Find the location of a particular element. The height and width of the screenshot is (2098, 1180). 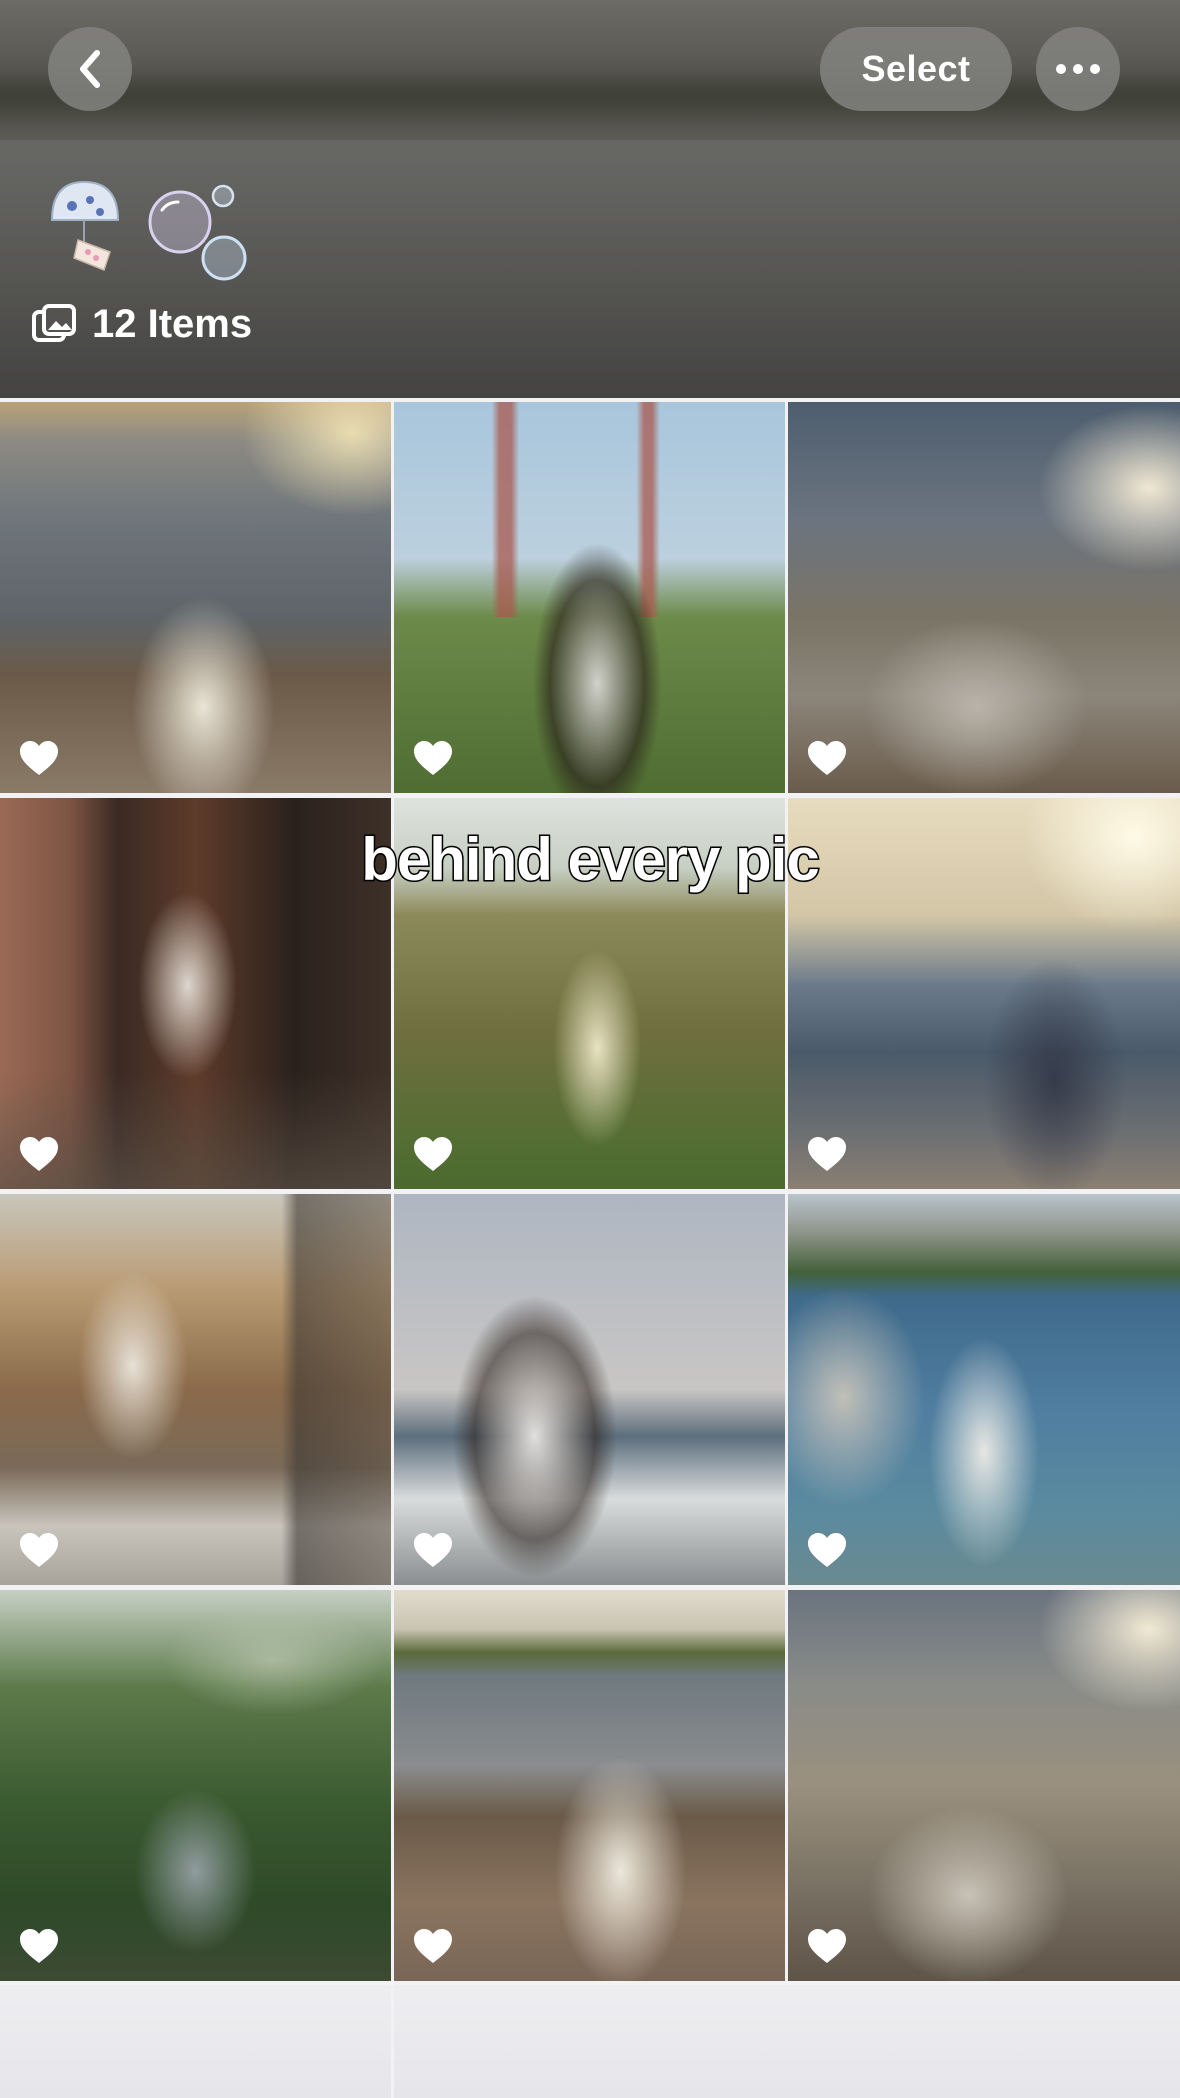

back-button is located at coordinates (90, 69).